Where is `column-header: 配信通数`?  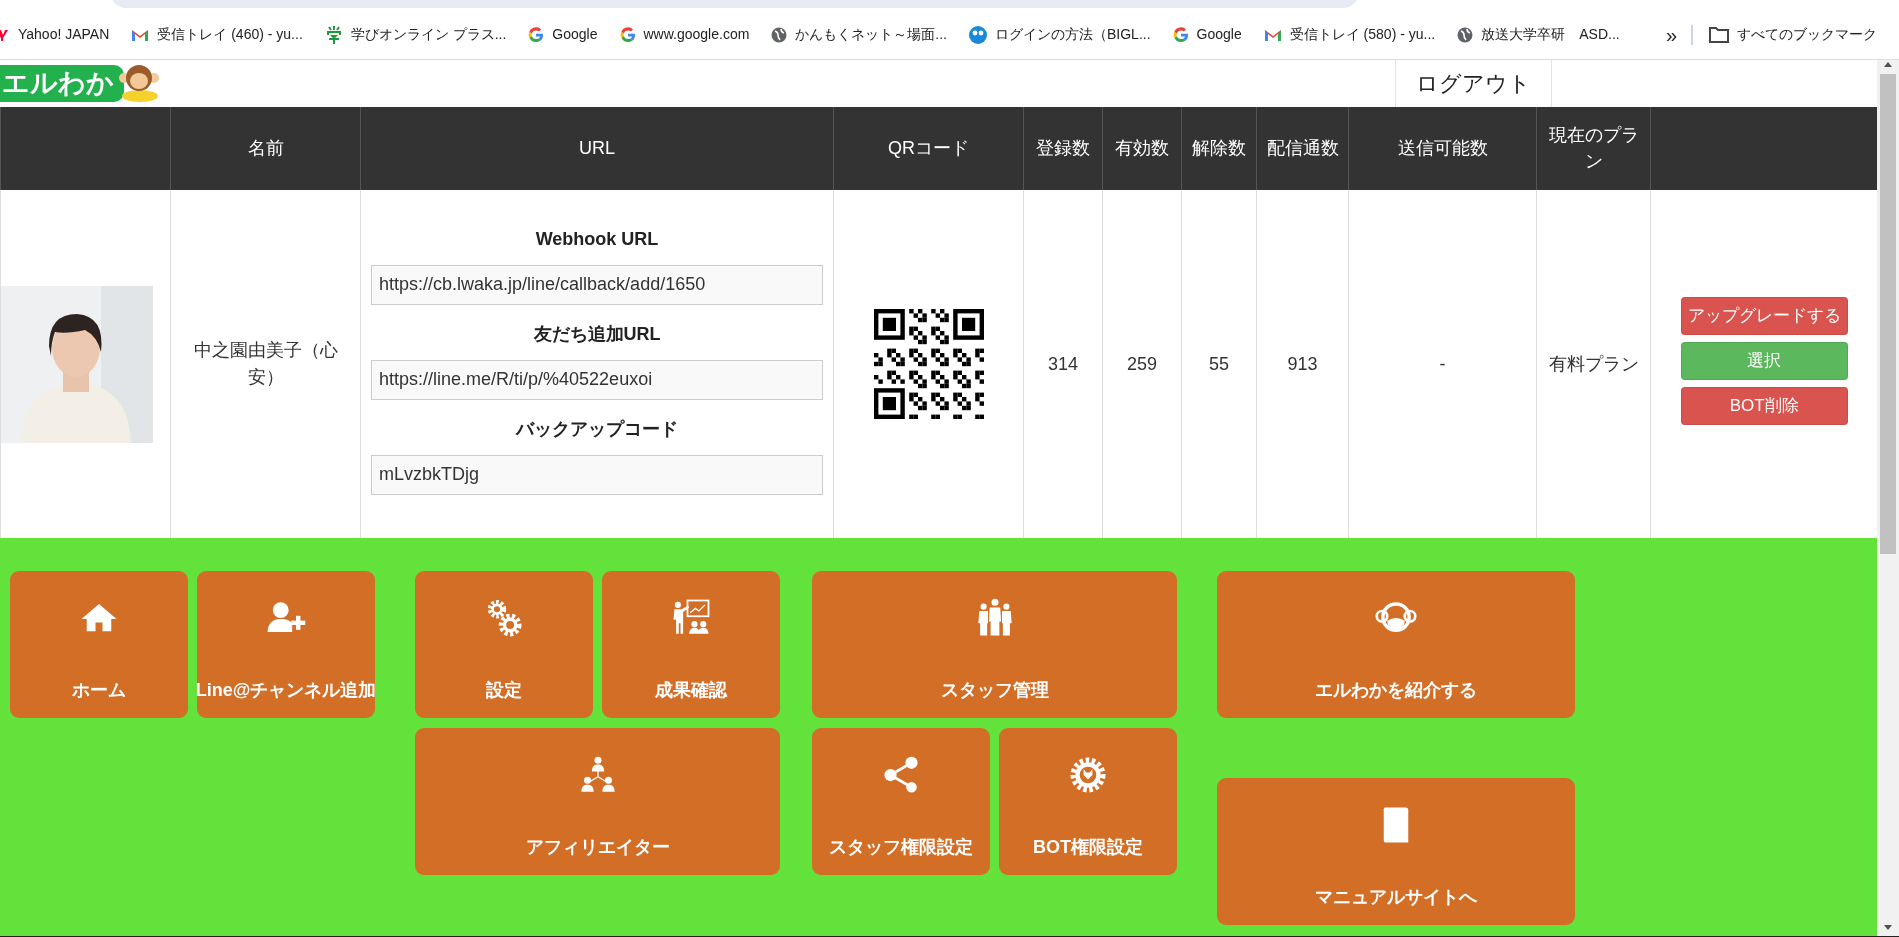
column-header: 配信通数 is located at coordinates (1302, 148).